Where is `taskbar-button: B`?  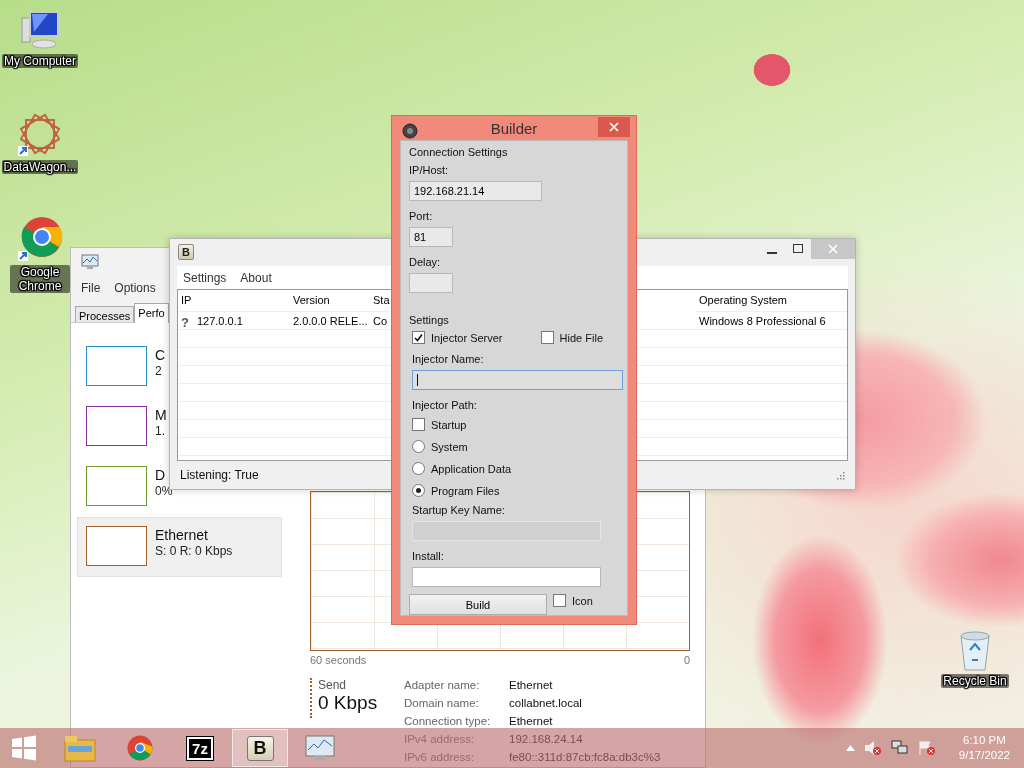
taskbar-button: B is located at coordinates (260, 748).